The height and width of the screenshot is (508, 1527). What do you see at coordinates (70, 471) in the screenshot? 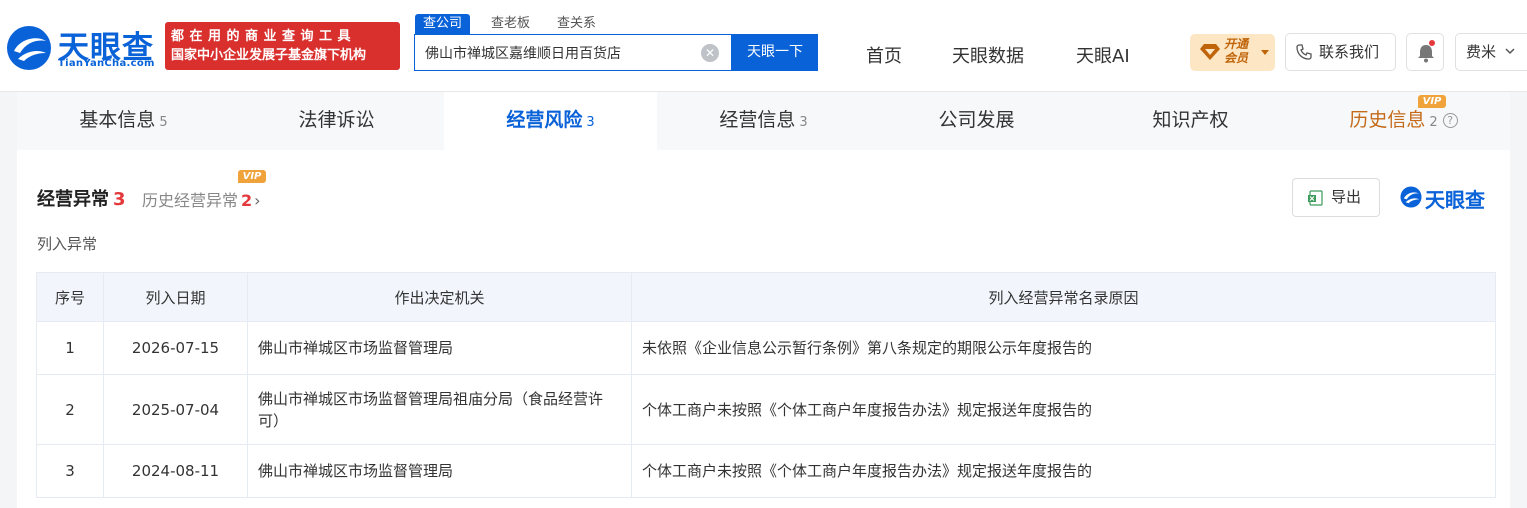
I see `cell-no: 3` at bounding box center [70, 471].